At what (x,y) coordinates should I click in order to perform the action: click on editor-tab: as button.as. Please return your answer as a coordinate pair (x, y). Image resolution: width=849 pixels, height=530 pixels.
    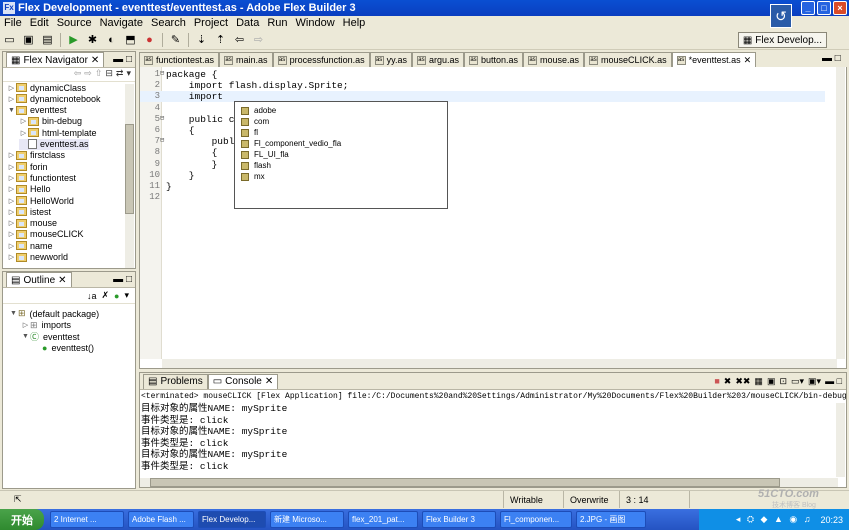
    Looking at the image, I should click on (493, 59).